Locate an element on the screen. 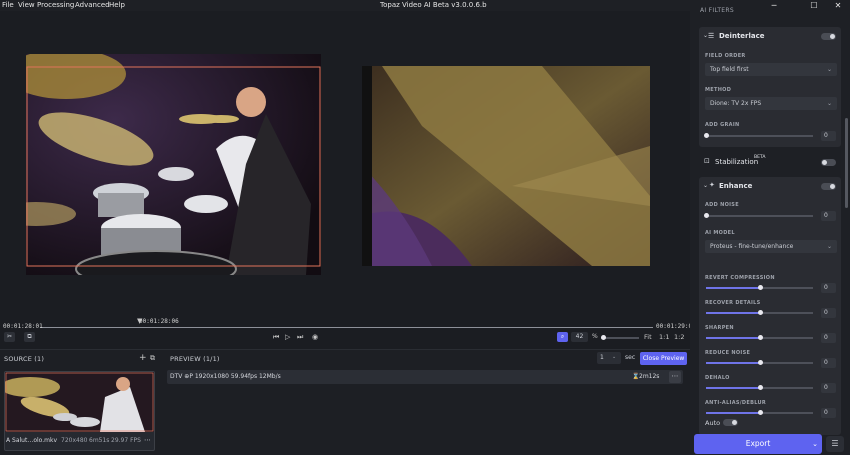 This screenshot has height=455, width=850. preview-duration-select: 1 ⌄ is located at coordinates (609, 358).